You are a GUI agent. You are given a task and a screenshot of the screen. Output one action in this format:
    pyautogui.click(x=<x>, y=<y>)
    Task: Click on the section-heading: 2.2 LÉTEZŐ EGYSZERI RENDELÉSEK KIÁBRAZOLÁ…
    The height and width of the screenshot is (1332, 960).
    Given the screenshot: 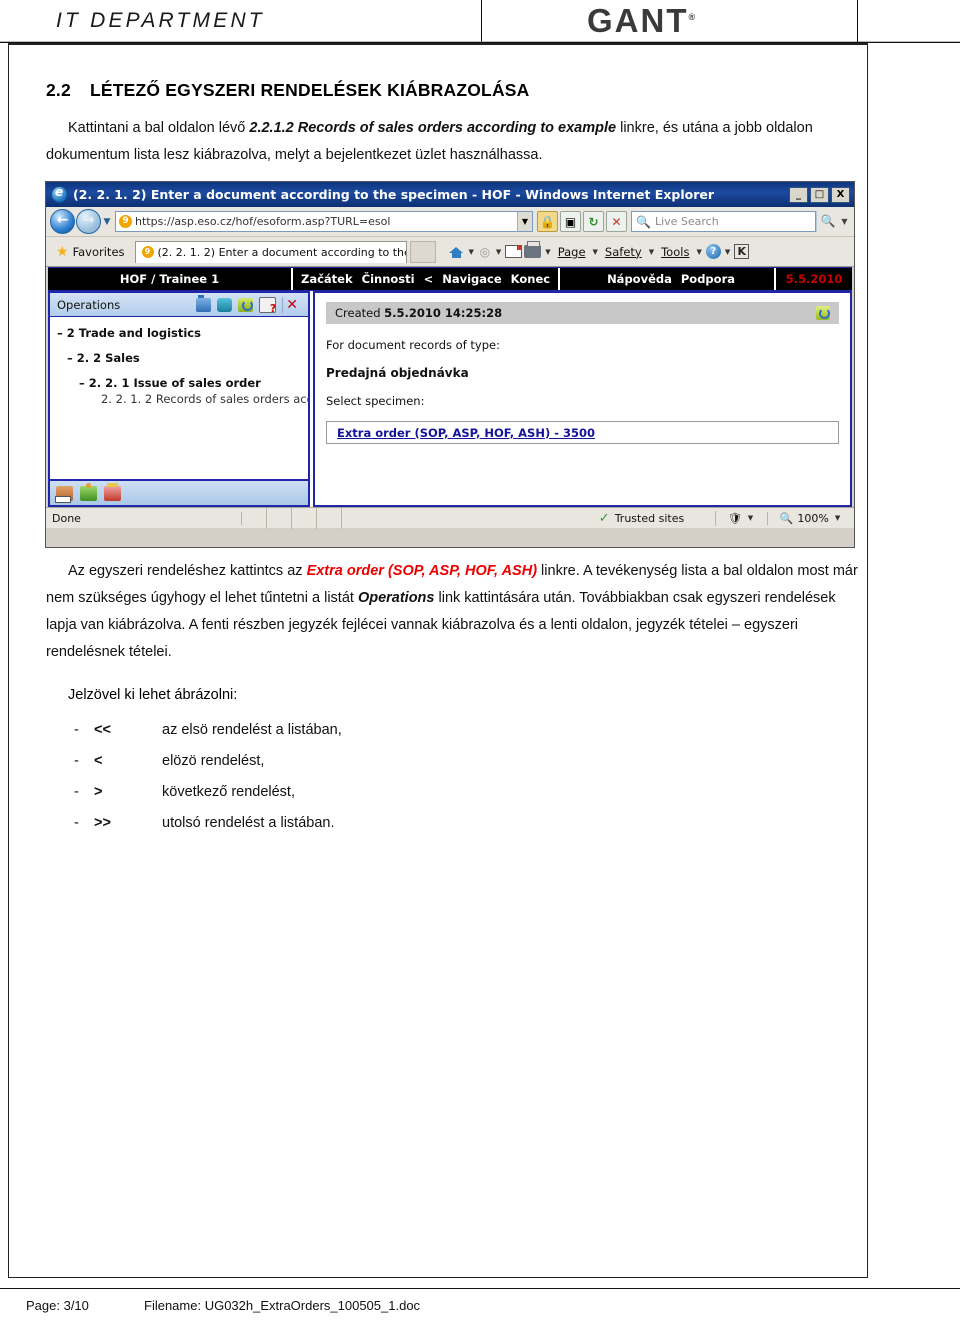 What is the action you would take?
    pyautogui.click(x=455, y=90)
    